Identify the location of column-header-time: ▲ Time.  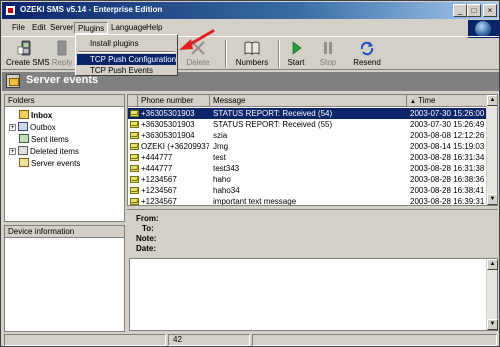
(447, 101).